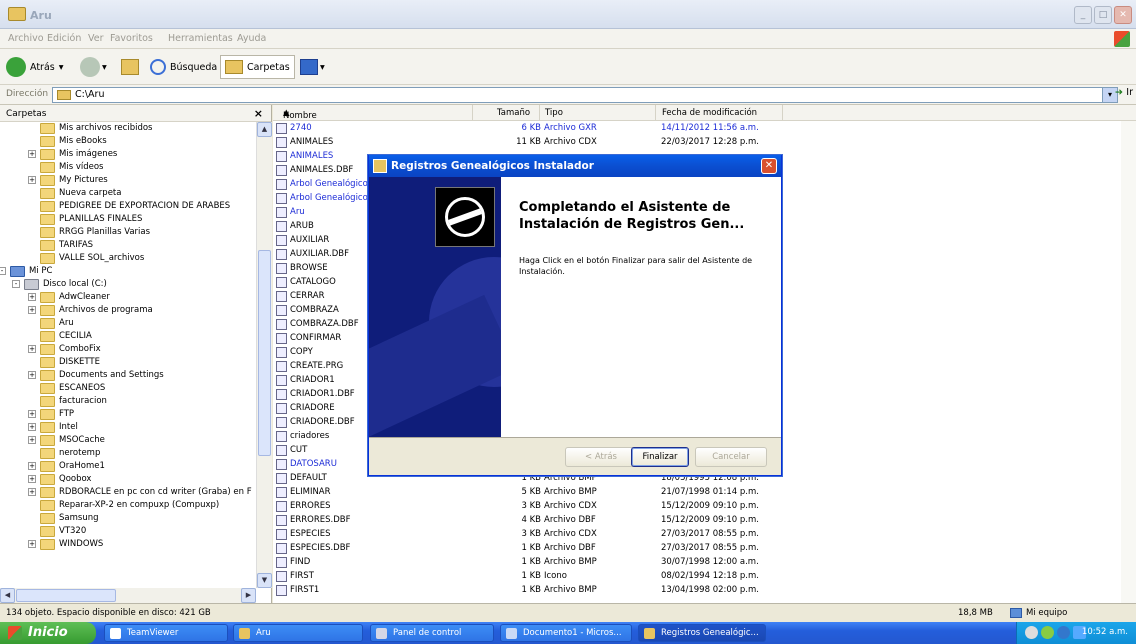 This screenshot has height=644, width=1136. I want to click on folders-button: Carpetas, so click(257, 67).